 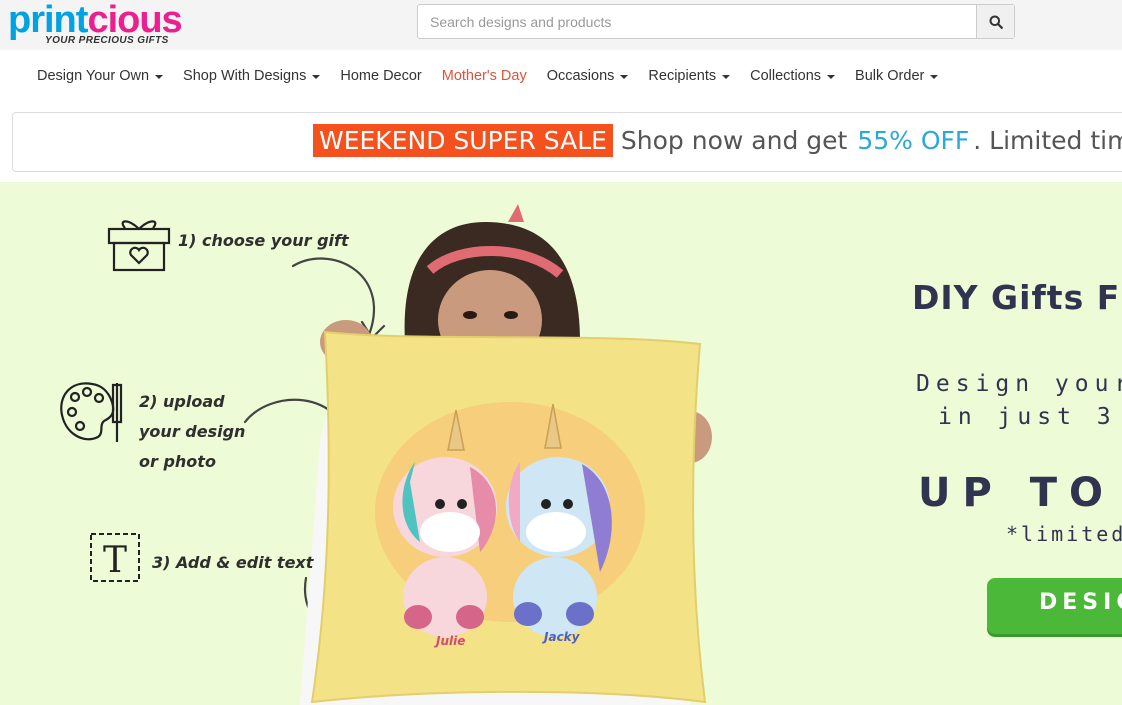 I want to click on pillow-name-left: Julie, so click(x=451, y=641).